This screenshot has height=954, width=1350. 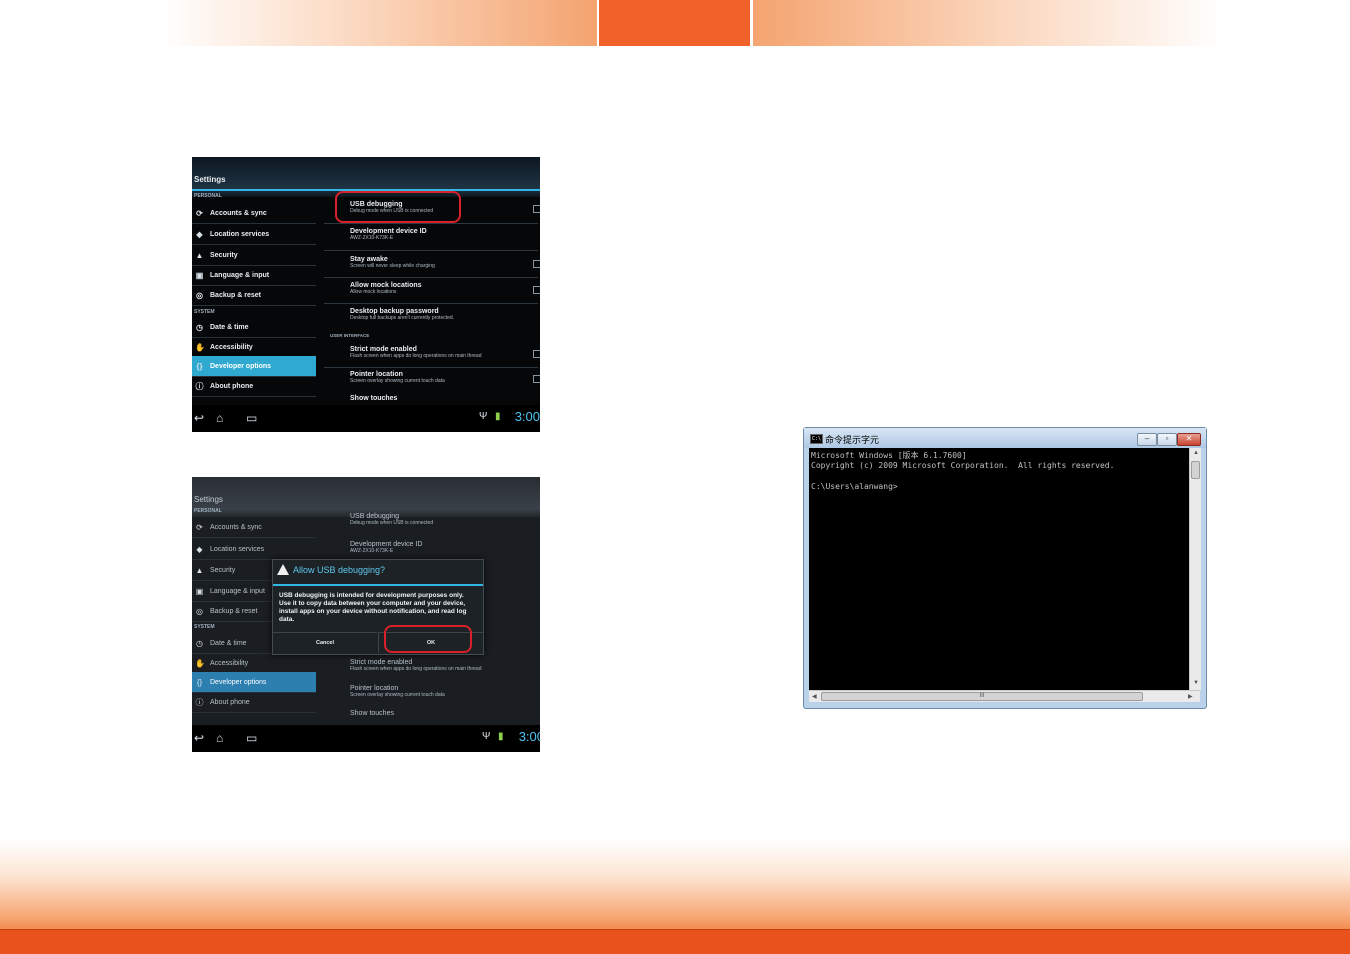 I want to click on option-title: Pointer location, so click(x=376, y=374).